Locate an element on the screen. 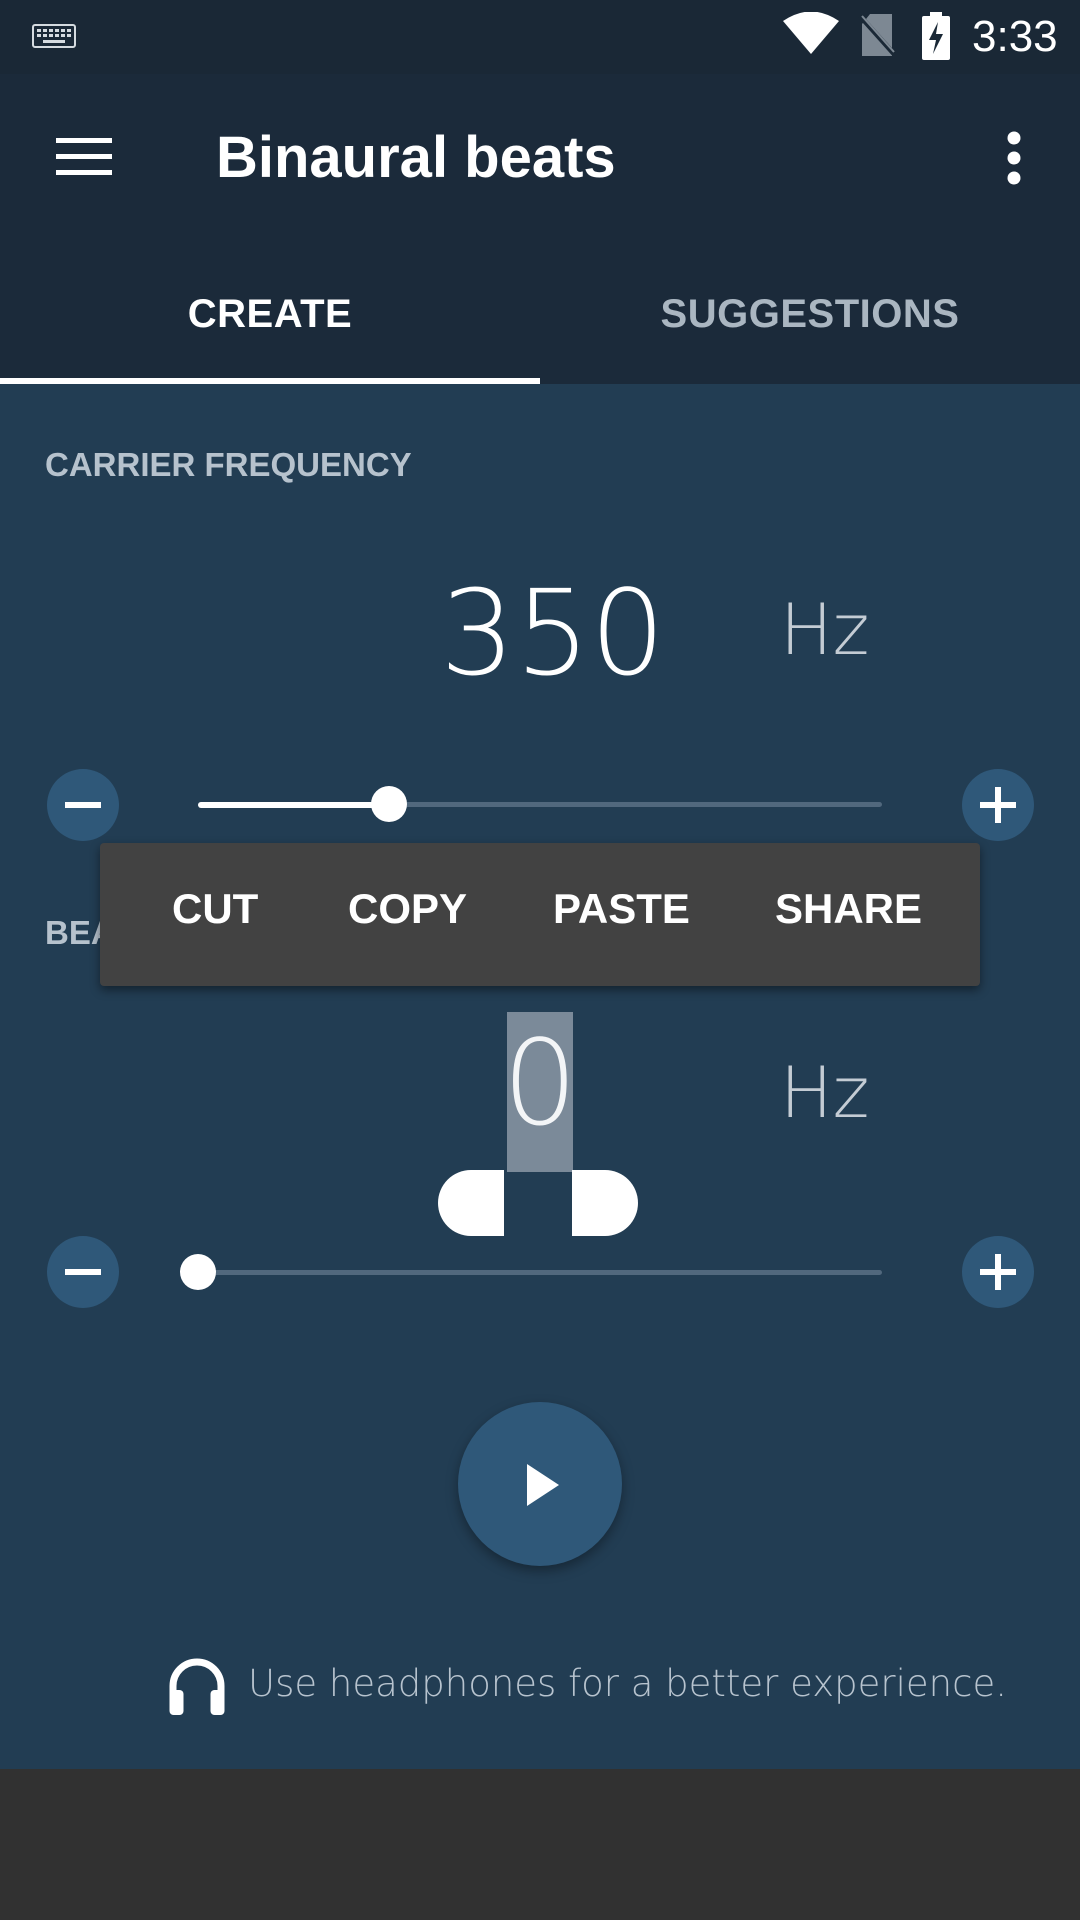  beat-increase-button is located at coordinates (998, 1272).